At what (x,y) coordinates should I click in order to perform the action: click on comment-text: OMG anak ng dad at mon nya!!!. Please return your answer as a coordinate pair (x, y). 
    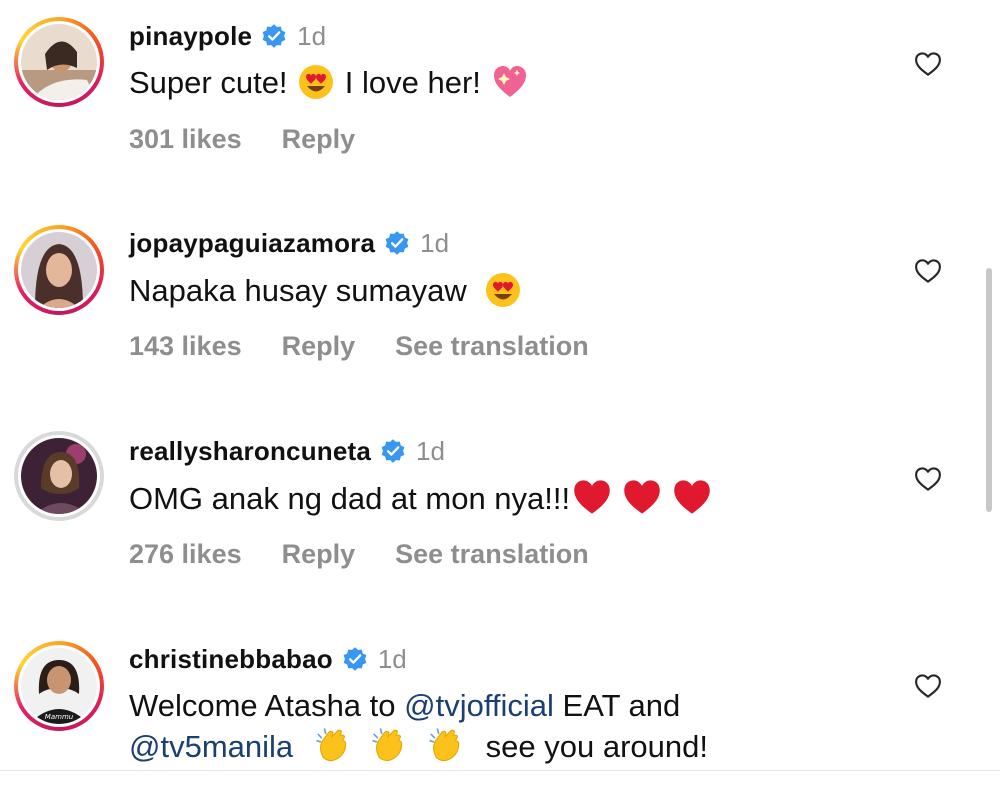
    Looking at the image, I should click on (421, 498).